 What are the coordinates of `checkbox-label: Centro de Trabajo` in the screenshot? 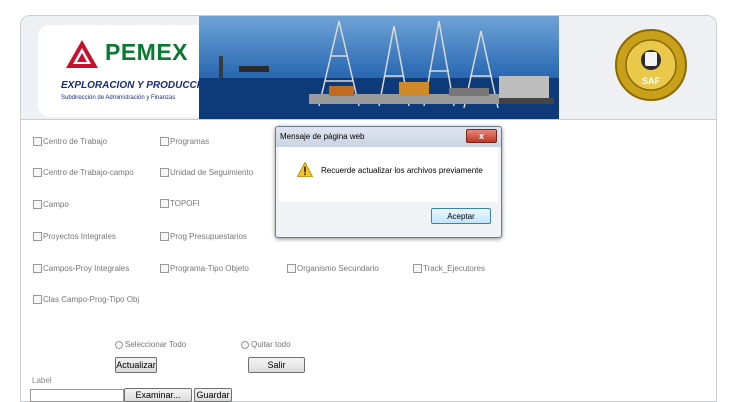 It's located at (75, 141).